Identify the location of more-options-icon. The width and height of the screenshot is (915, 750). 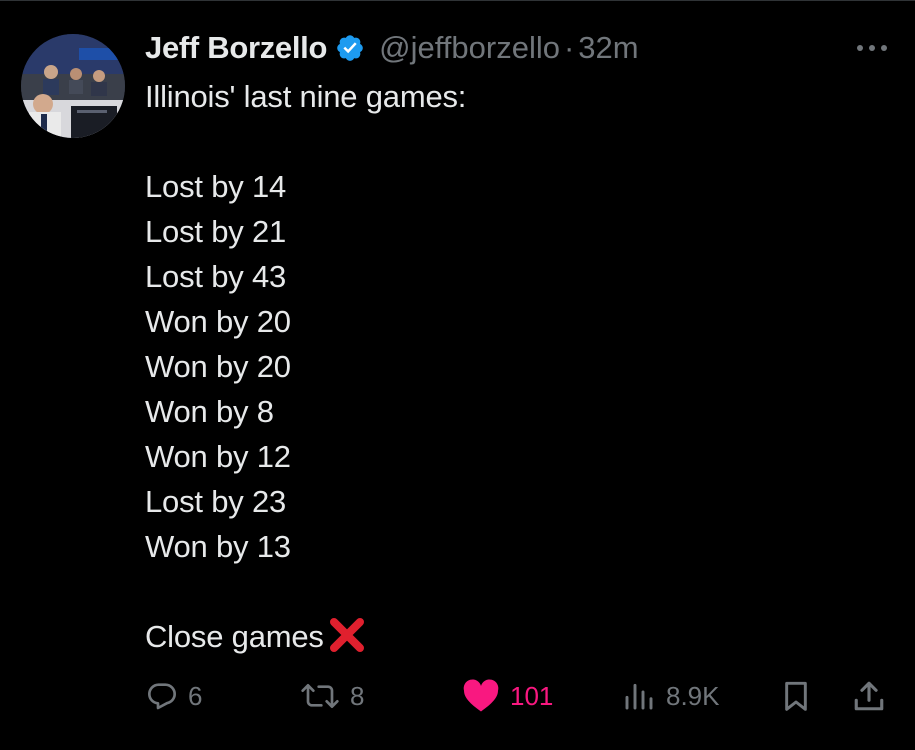
(872, 48).